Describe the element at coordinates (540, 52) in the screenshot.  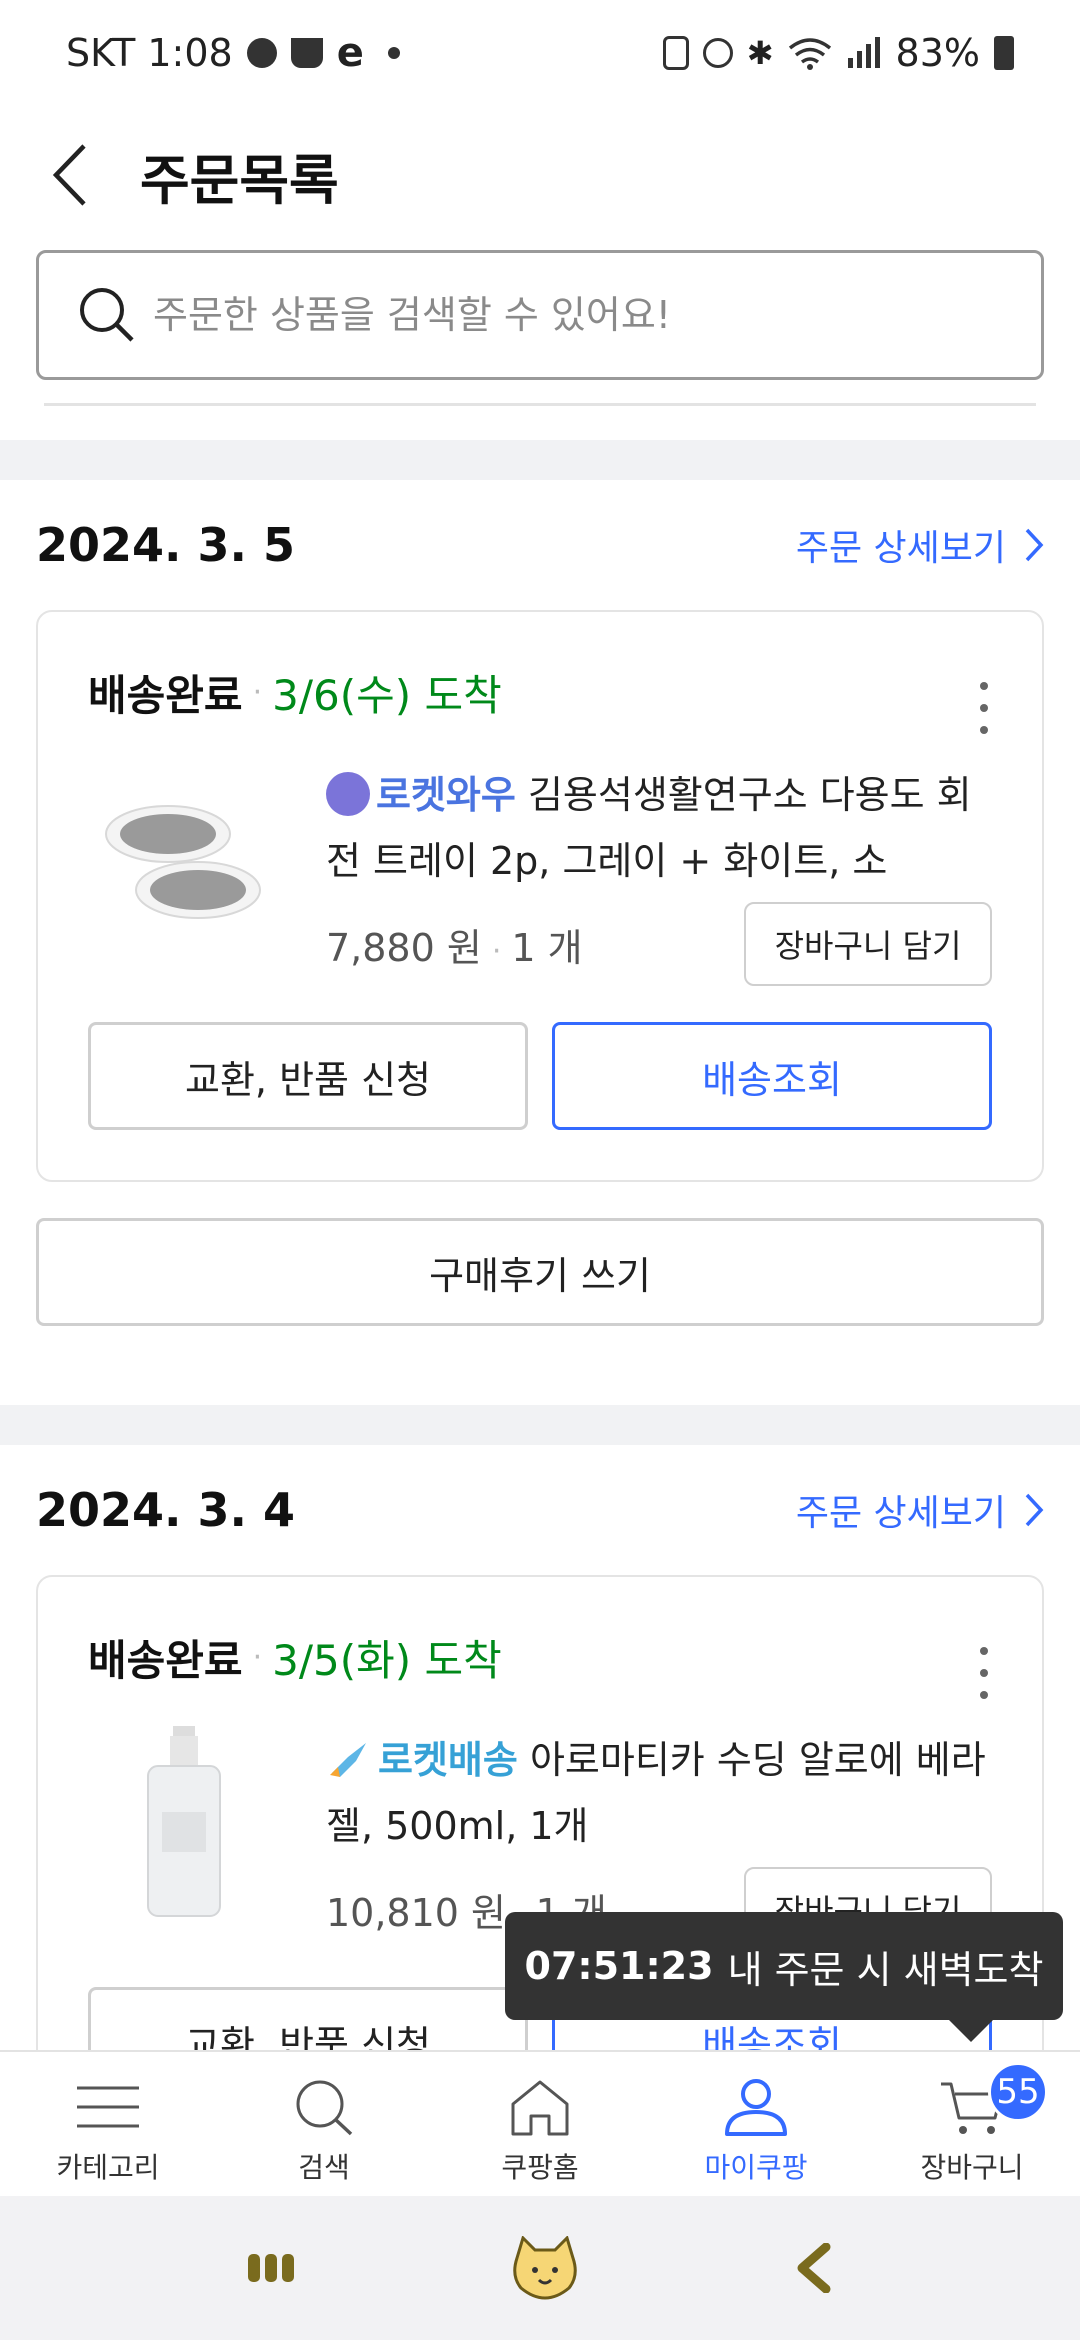
I see `status-bar: SKT 1:08 e ✱ 83%` at that location.